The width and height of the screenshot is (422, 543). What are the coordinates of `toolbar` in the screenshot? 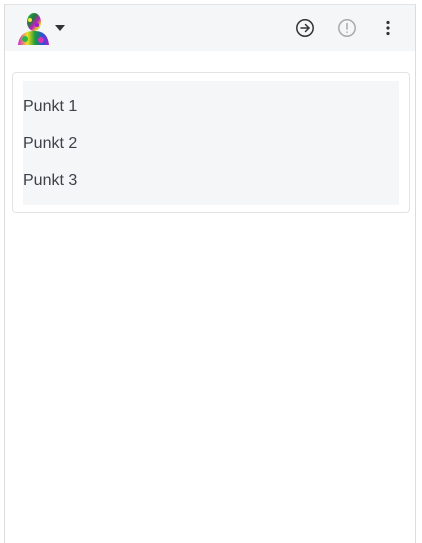 It's located at (210, 28).